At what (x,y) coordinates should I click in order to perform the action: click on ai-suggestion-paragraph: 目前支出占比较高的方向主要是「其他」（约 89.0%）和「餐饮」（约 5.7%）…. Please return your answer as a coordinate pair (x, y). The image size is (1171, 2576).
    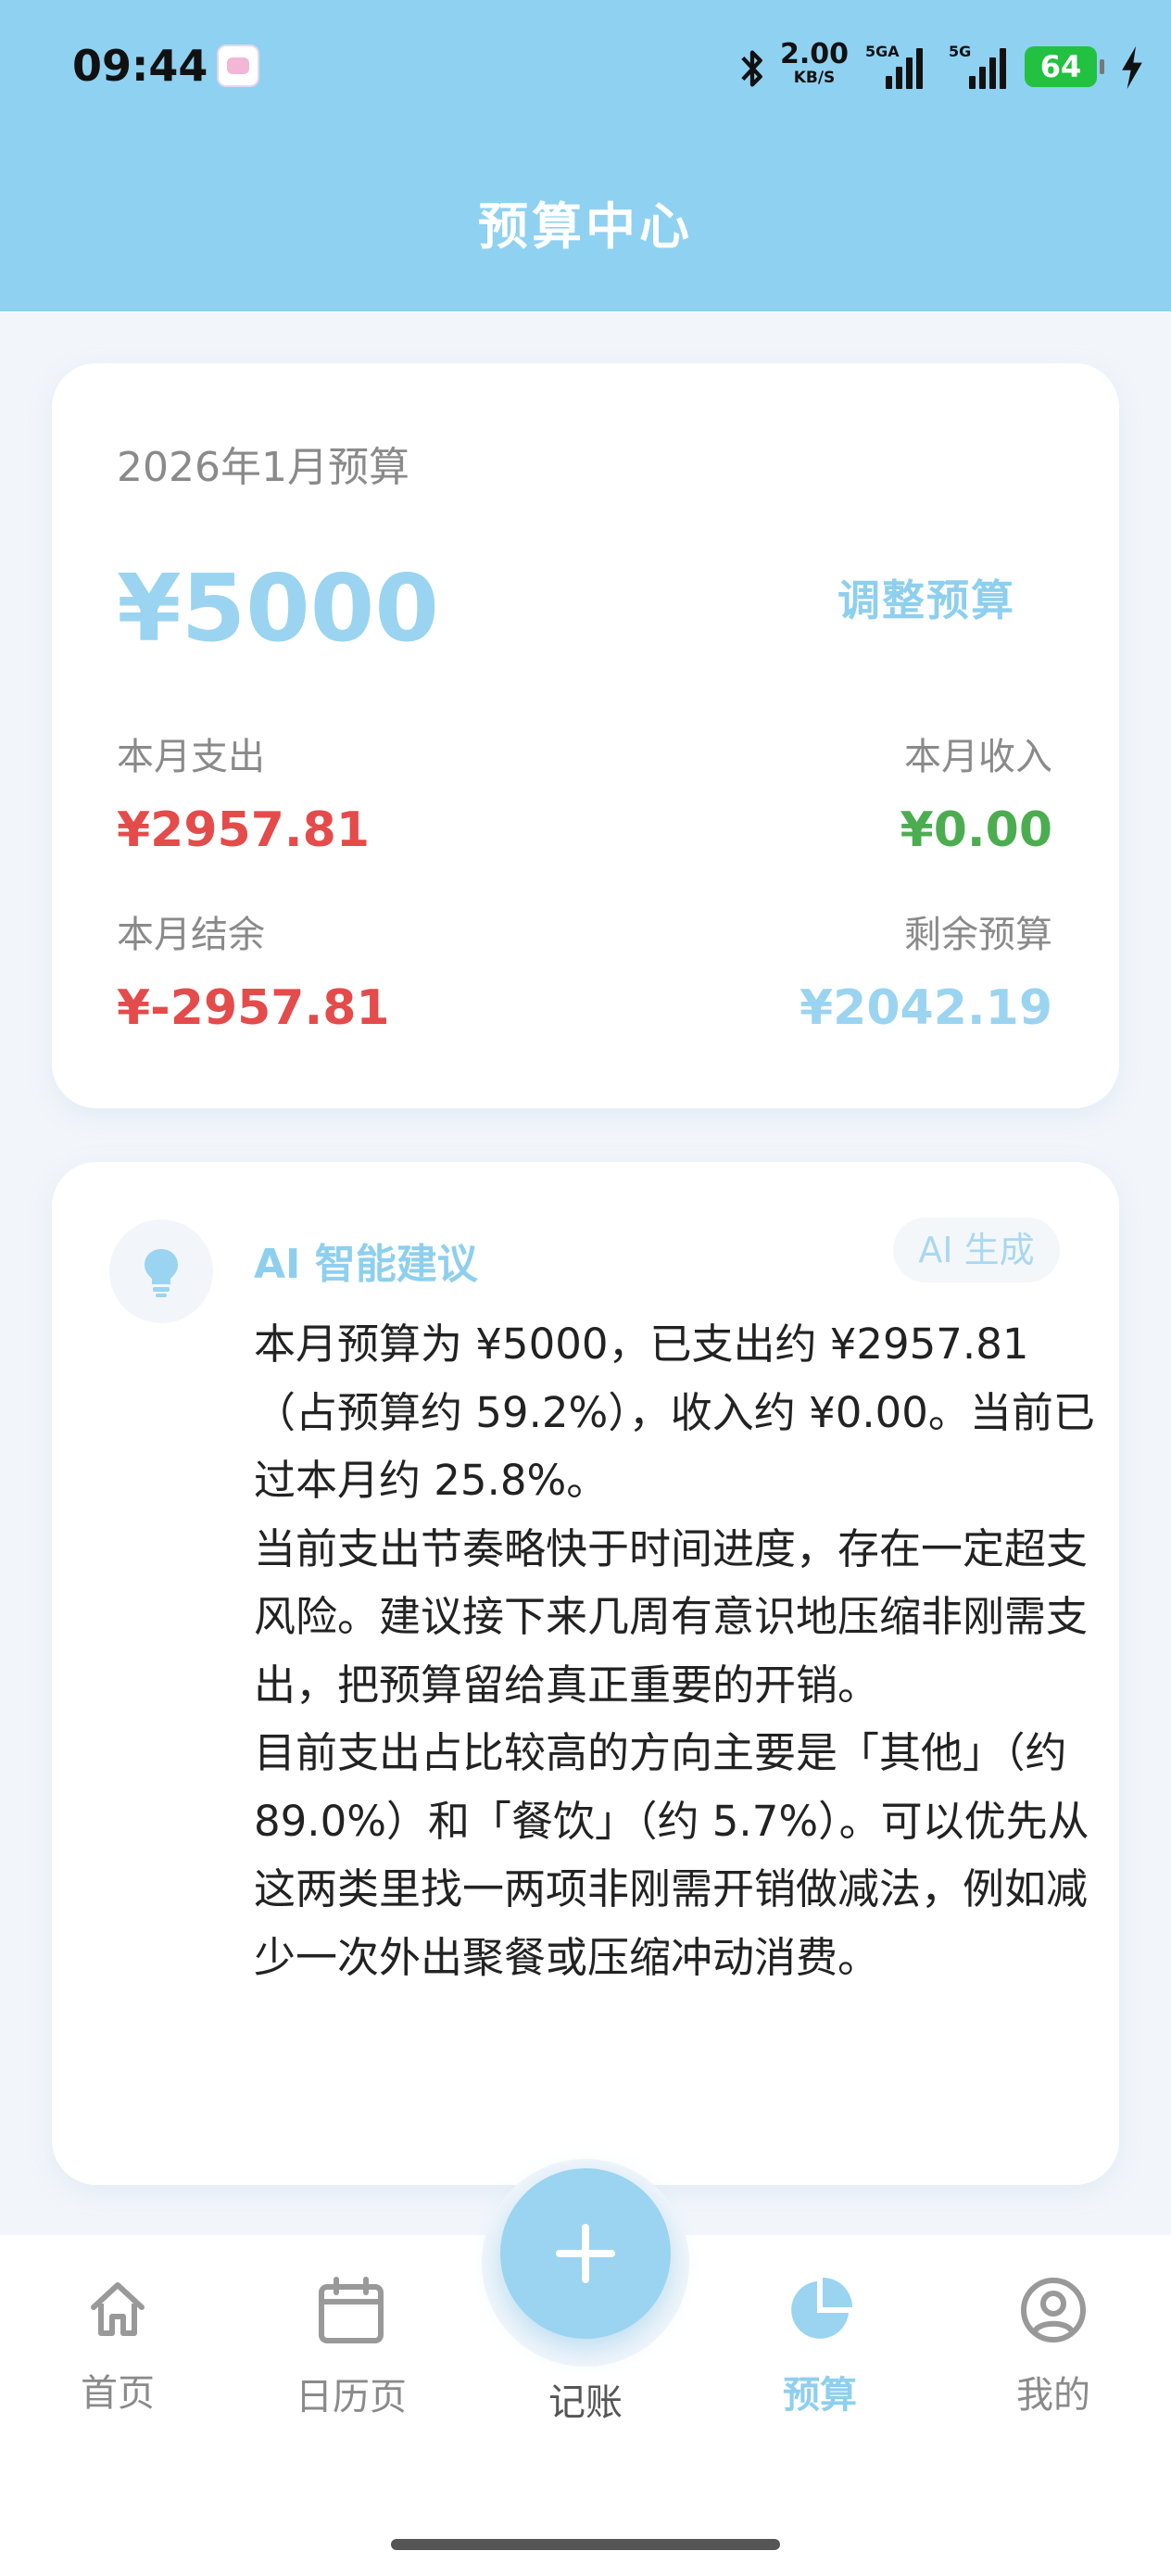
    Looking at the image, I should click on (671, 1855).